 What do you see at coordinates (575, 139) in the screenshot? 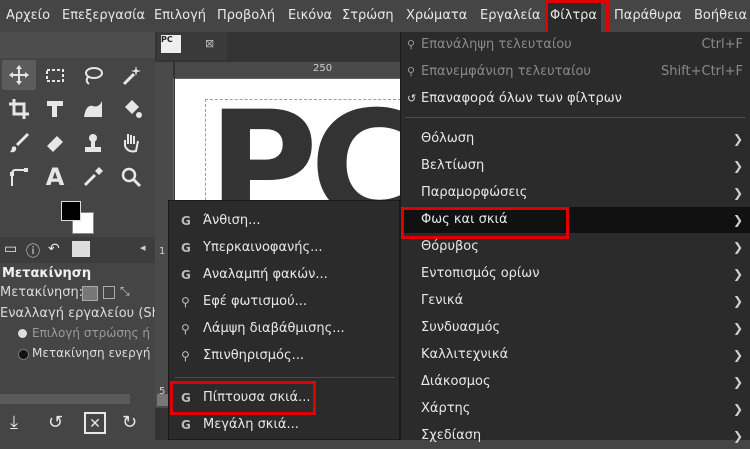
I see `filter-group-blur: Θόλωση ❯` at bounding box center [575, 139].